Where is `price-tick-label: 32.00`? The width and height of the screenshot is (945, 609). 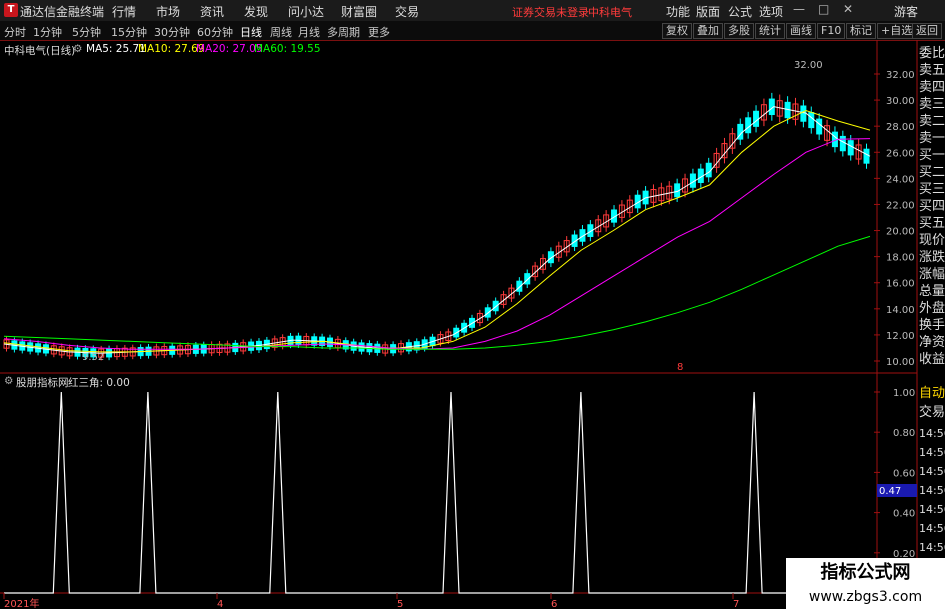 price-tick-label: 32.00 is located at coordinates (900, 75).